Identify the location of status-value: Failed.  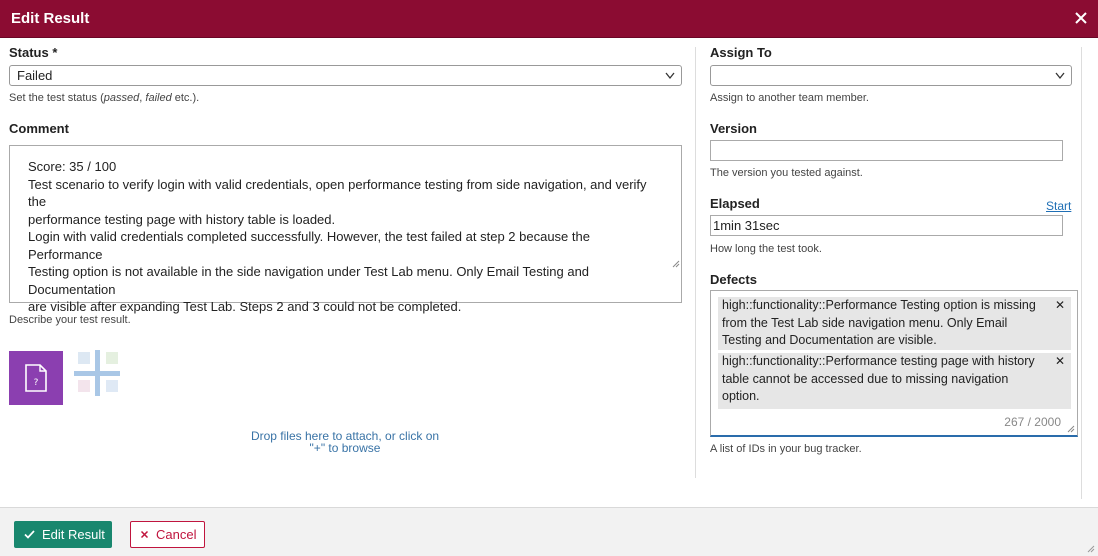
(35, 75).